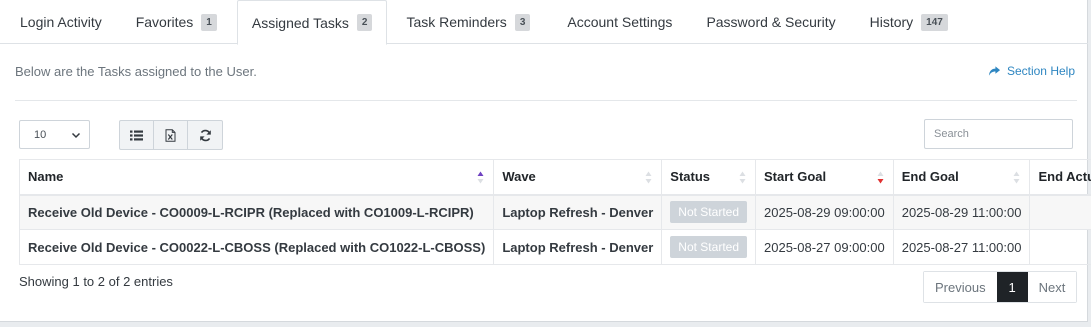 Image resolution: width=1091 pixels, height=327 pixels. I want to click on tab-label: Task Reminders, so click(456, 22).